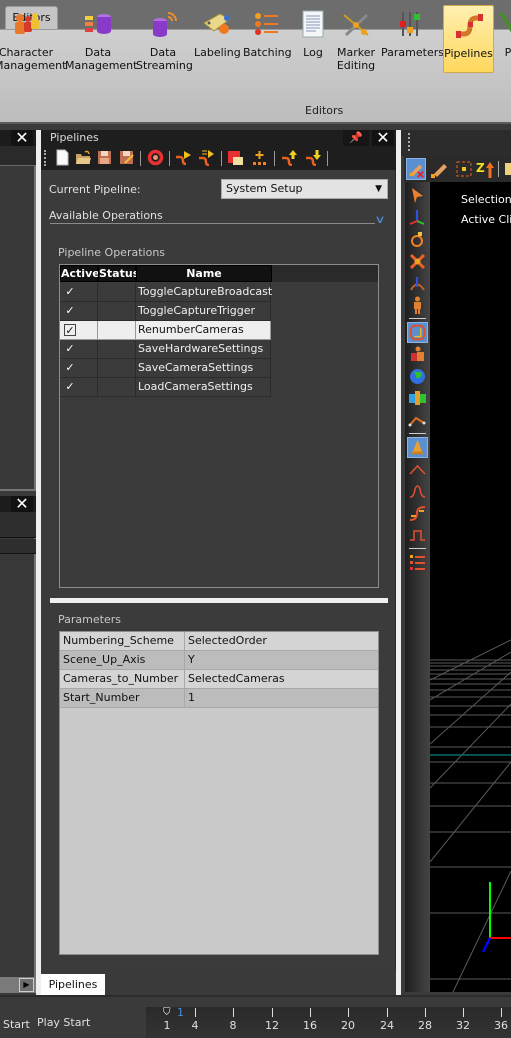 This screenshot has width=511, height=1038. Describe the element at coordinates (417, 398) in the screenshot. I see `cameras-icon` at that location.